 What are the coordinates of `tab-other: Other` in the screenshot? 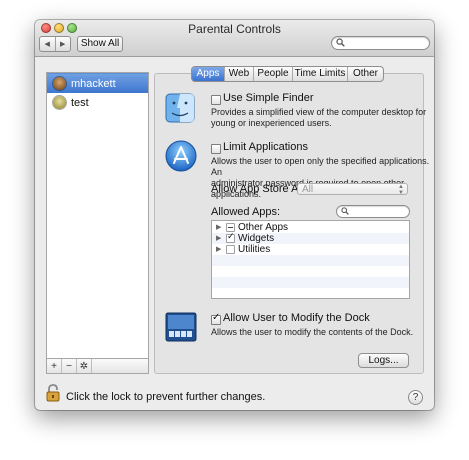 It's located at (365, 74).